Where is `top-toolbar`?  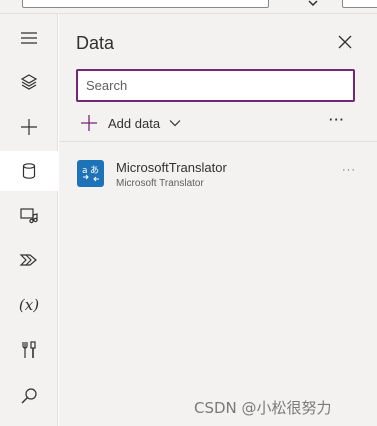 top-toolbar is located at coordinates (188, 7).